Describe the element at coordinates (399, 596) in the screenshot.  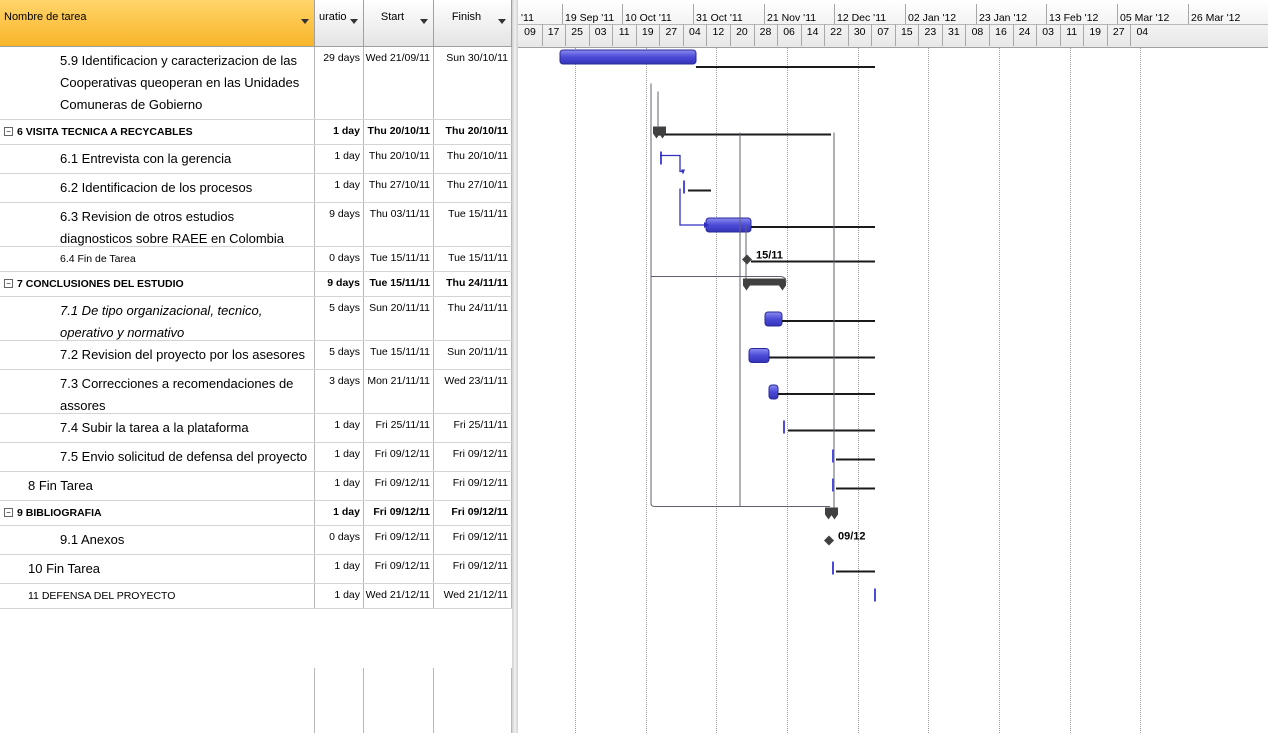
I see `task-start-cell: Wed 21/12/11` at that location.